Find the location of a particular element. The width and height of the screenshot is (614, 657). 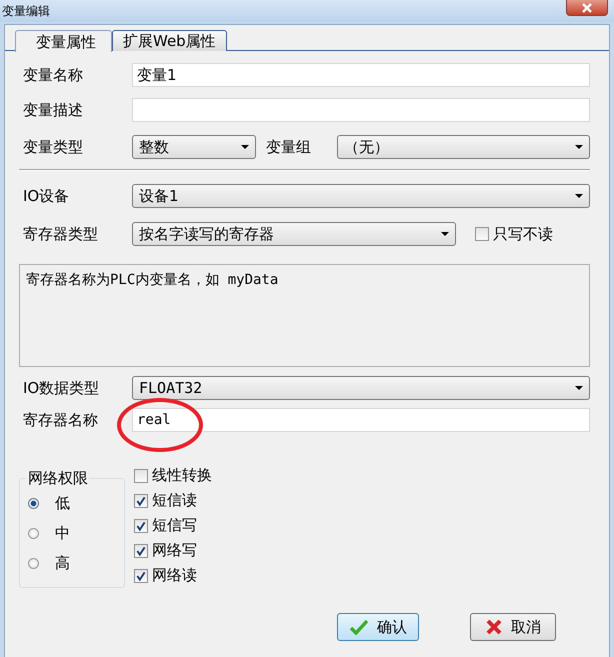

name-field: 变量1 is located at coordinates (361, 75).